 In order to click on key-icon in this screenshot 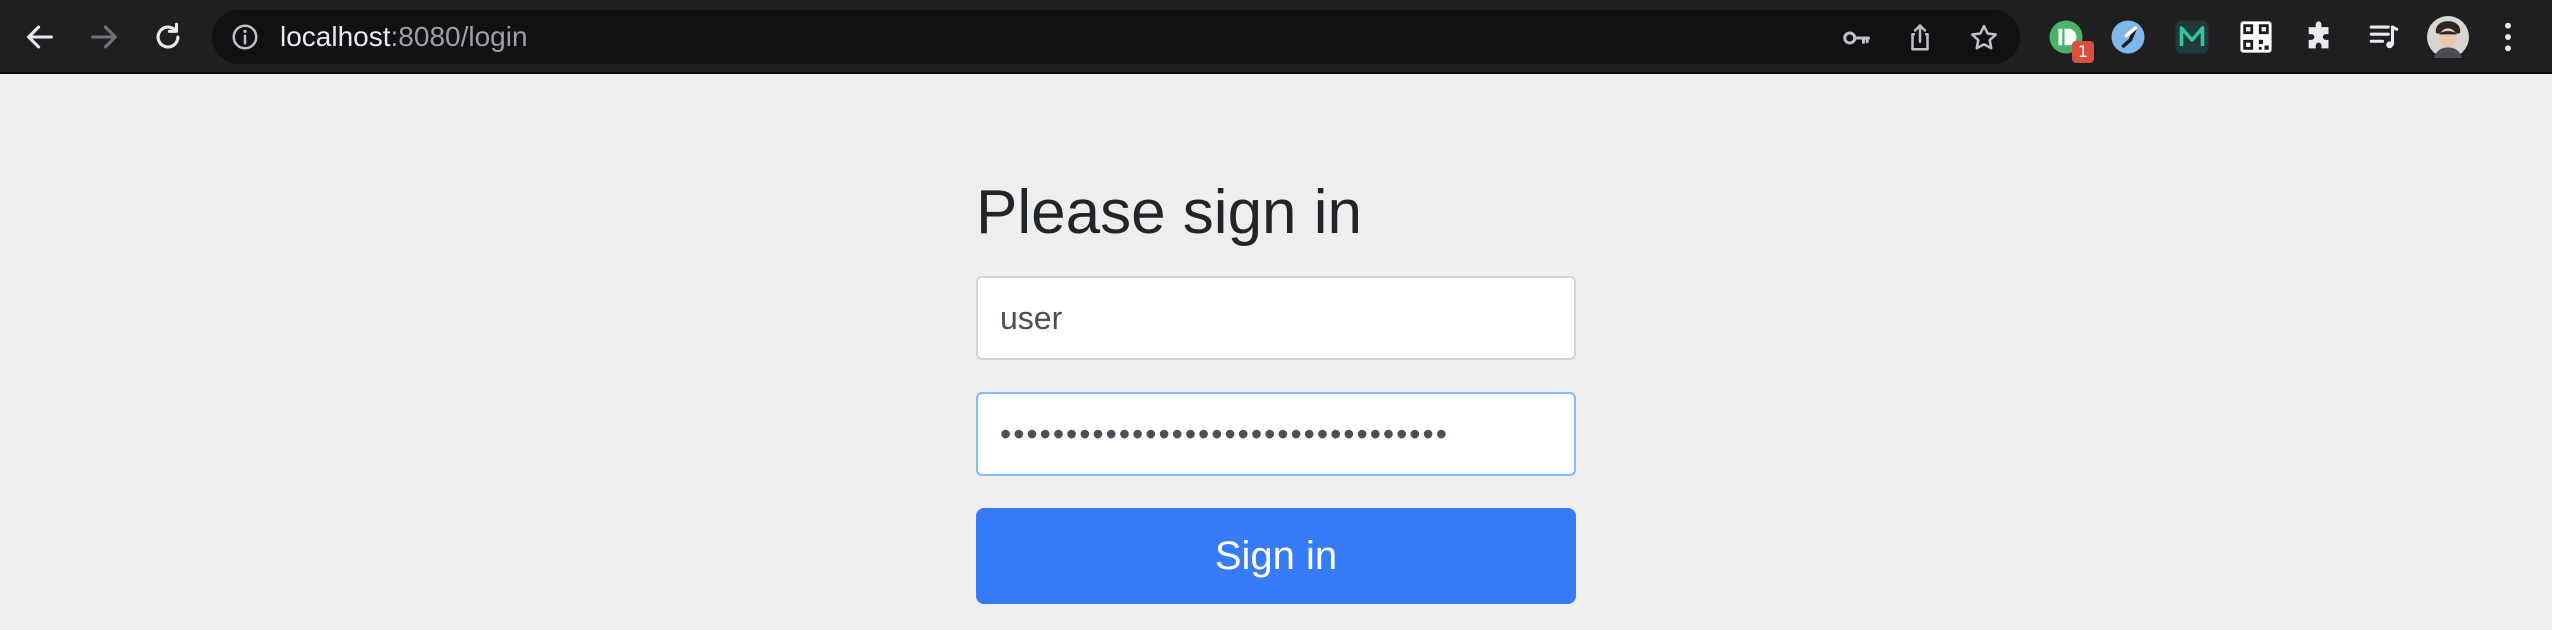, I will do `click(1856, 38)`.